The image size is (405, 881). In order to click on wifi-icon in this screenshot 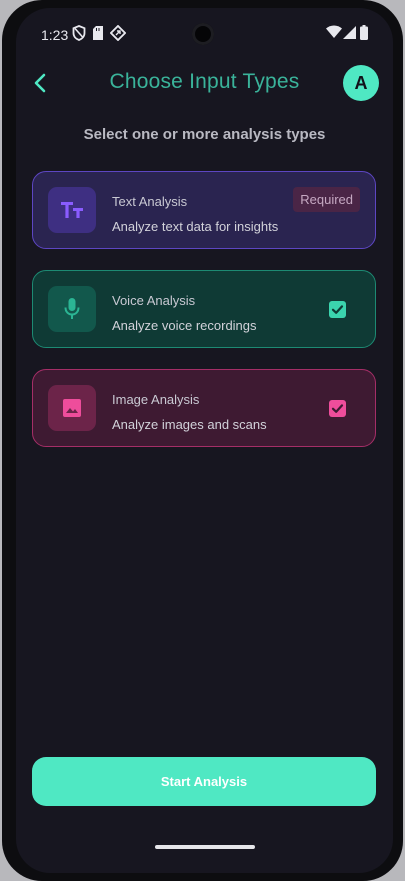, I will do `click(334, 34)`.